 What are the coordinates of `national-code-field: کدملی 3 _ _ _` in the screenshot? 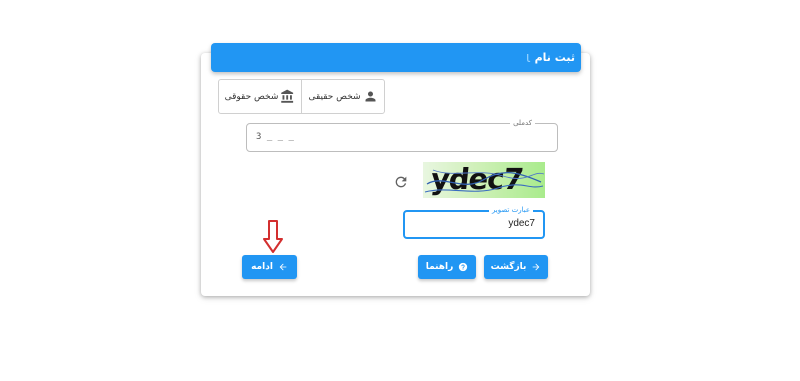 It's located at (402, 135).